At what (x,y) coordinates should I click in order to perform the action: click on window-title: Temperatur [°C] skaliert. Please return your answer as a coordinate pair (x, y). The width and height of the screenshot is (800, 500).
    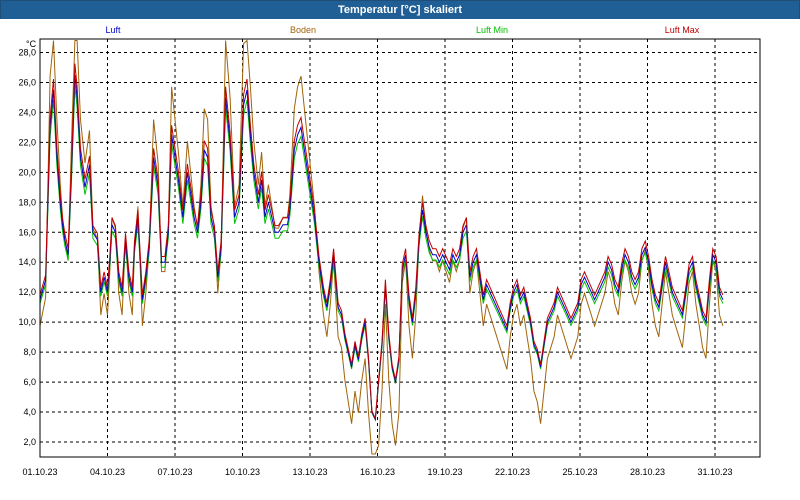
    Looking at the image, I should click on (400, 10).